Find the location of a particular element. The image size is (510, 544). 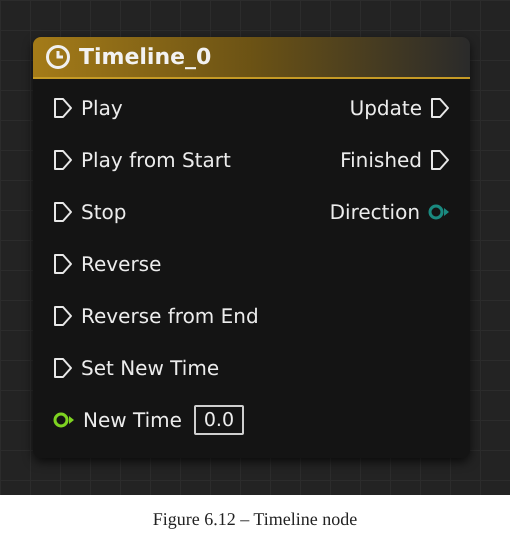

clock-icon is located at coordinates (58, 57).